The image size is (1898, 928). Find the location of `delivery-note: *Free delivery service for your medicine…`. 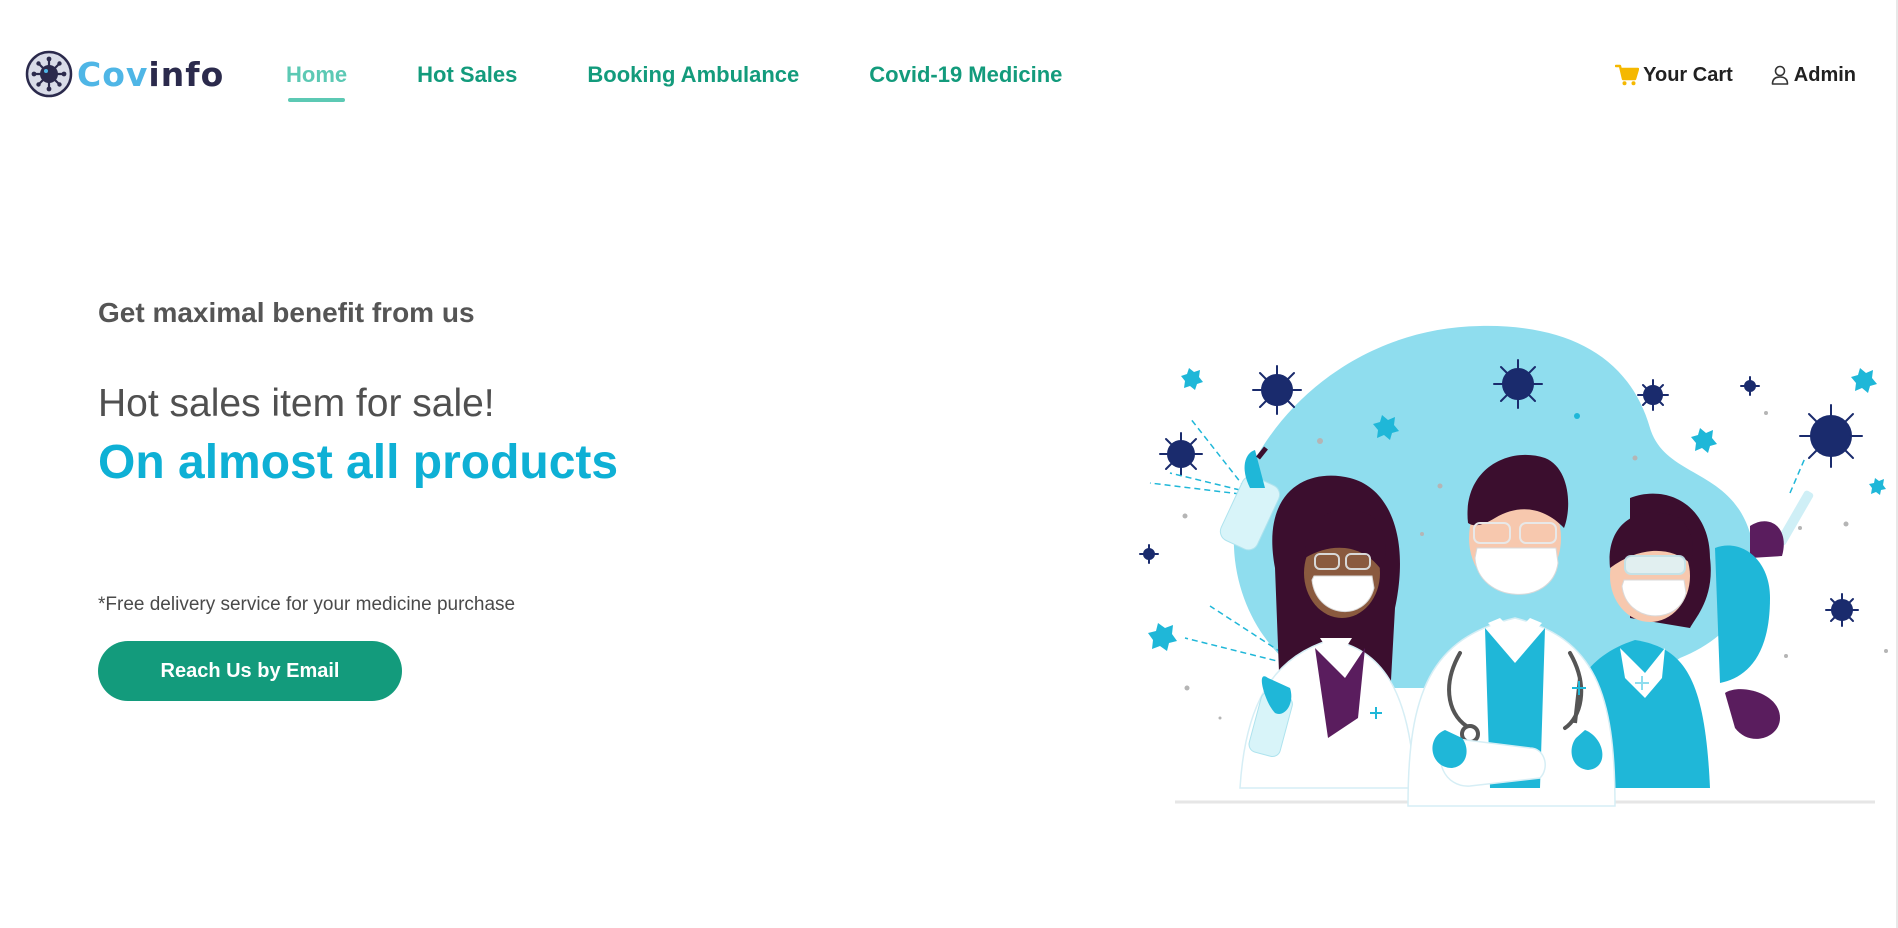

delivery-note: *Free delivery service for your medicine… is located at coordinates (307, 604).